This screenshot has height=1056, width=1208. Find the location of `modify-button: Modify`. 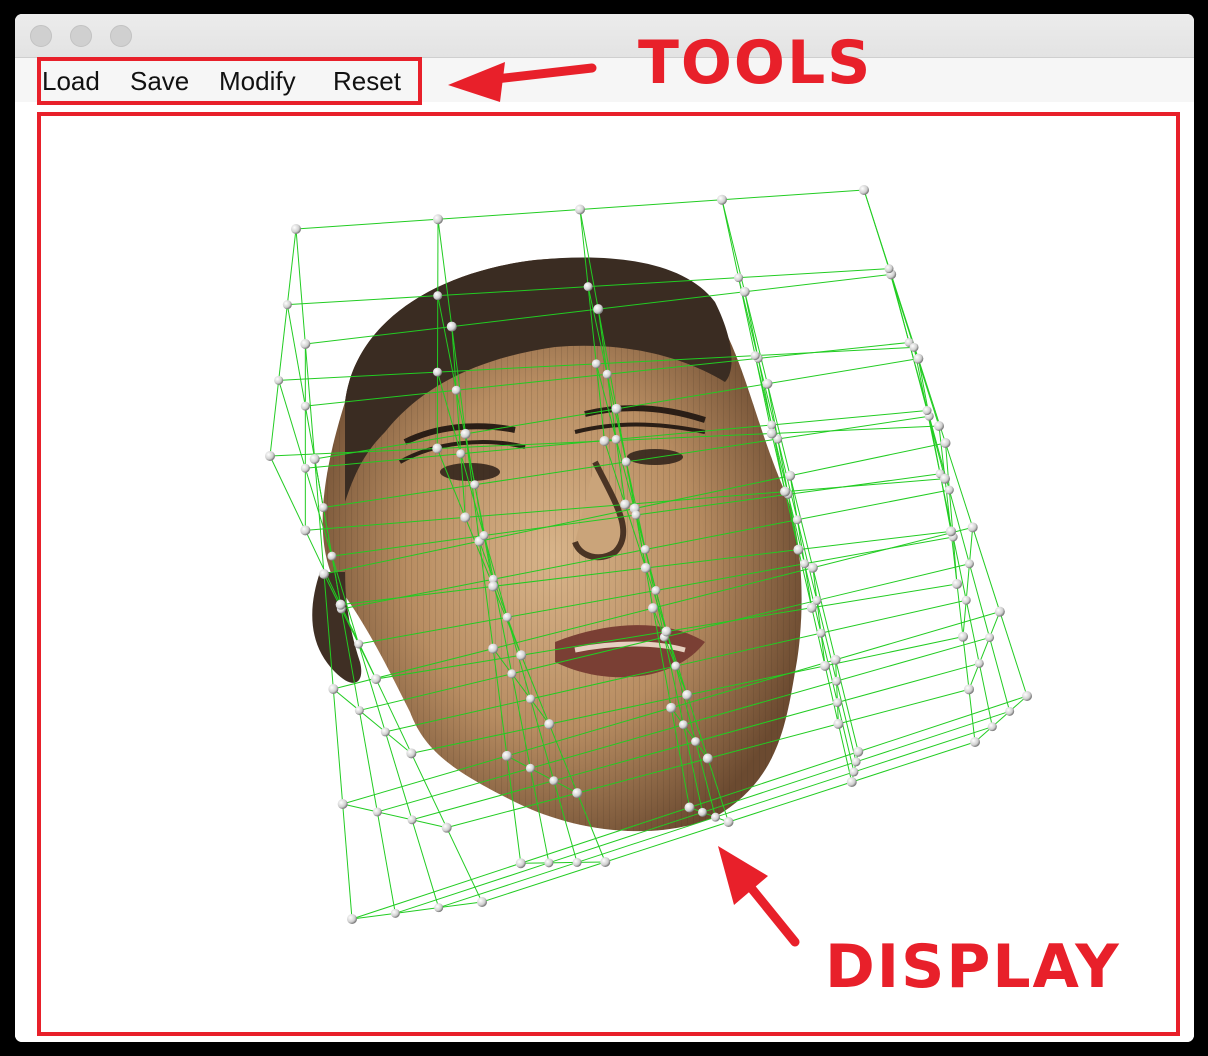

modify-button: Modify is located at coordinates (257, 81).